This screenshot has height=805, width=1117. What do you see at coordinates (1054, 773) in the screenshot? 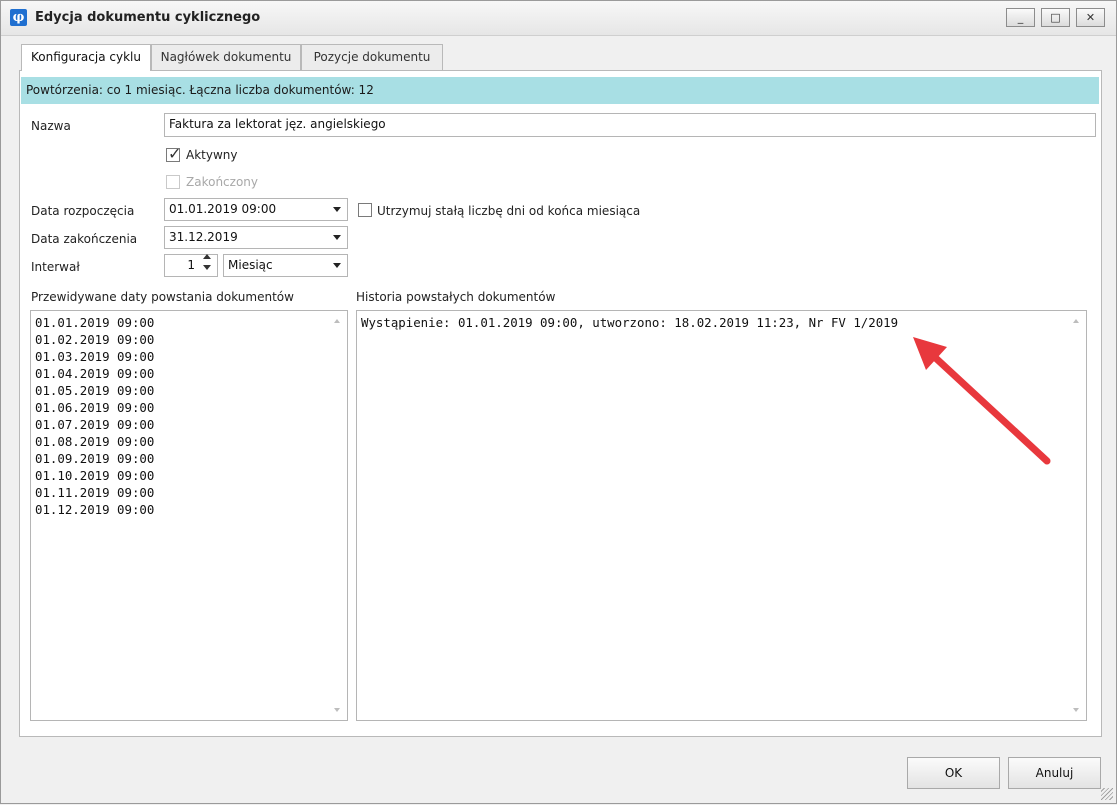
I see `cancel-button: Anuluj` at bounding box center [1054, 773].